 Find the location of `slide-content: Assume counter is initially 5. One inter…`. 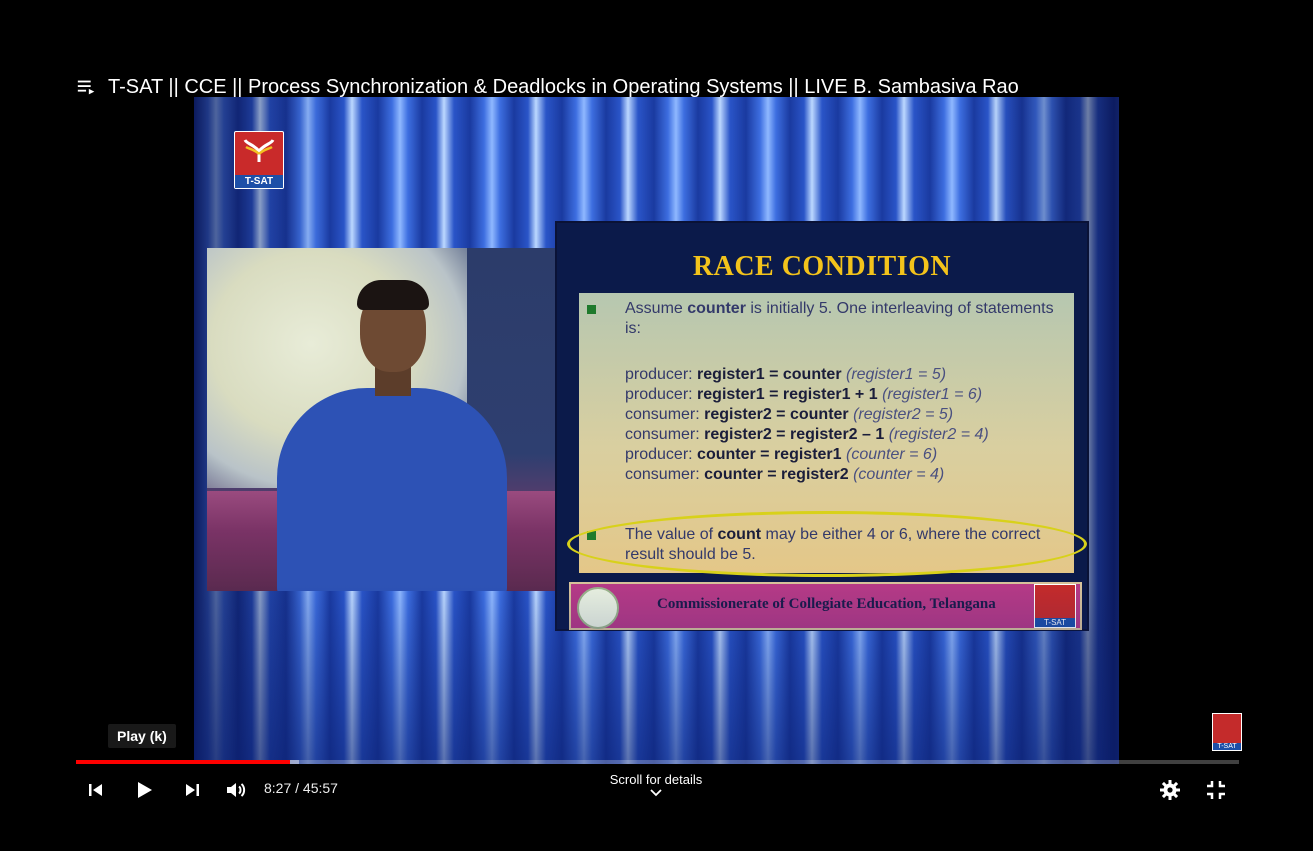

slide-content: Assume counter is initially 5. One inter… is located at coordinates (827, 435).